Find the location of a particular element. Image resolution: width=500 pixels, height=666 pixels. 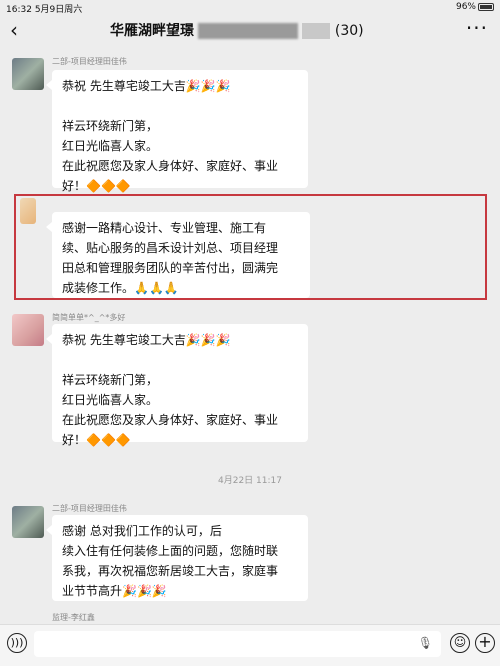

plus-icon: + is located at coordinates (485, 643).